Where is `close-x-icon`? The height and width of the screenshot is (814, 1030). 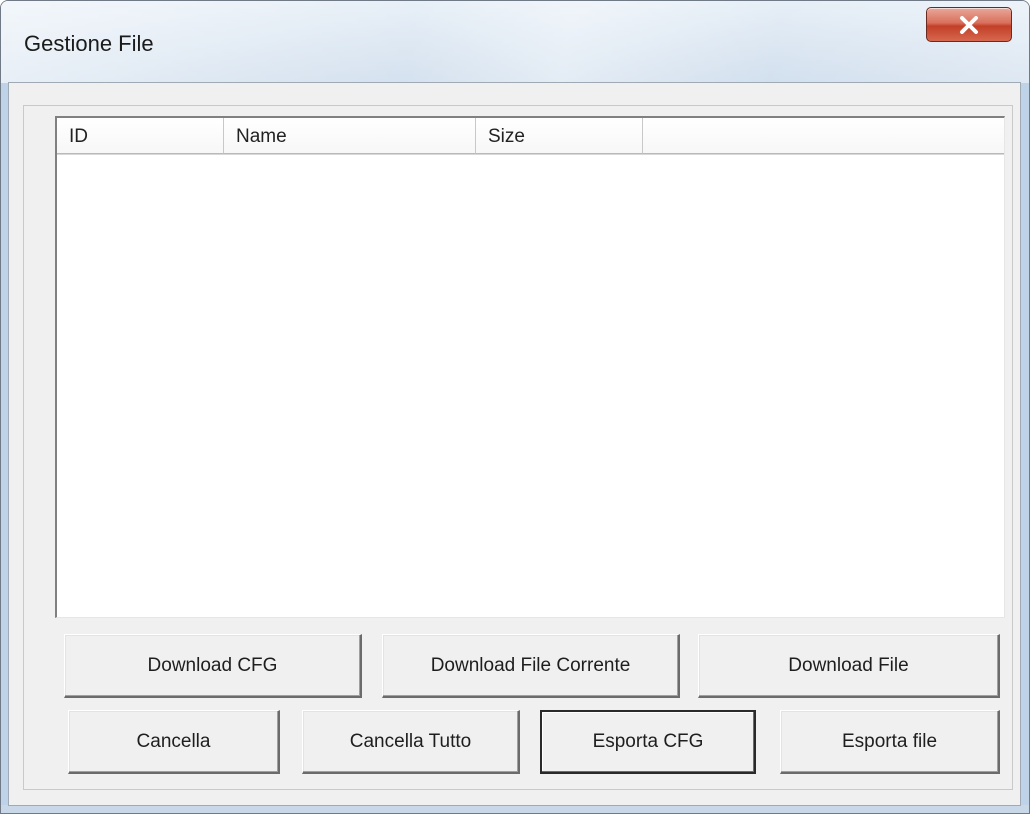
close-x-icon is located at coordinates (969, 24).